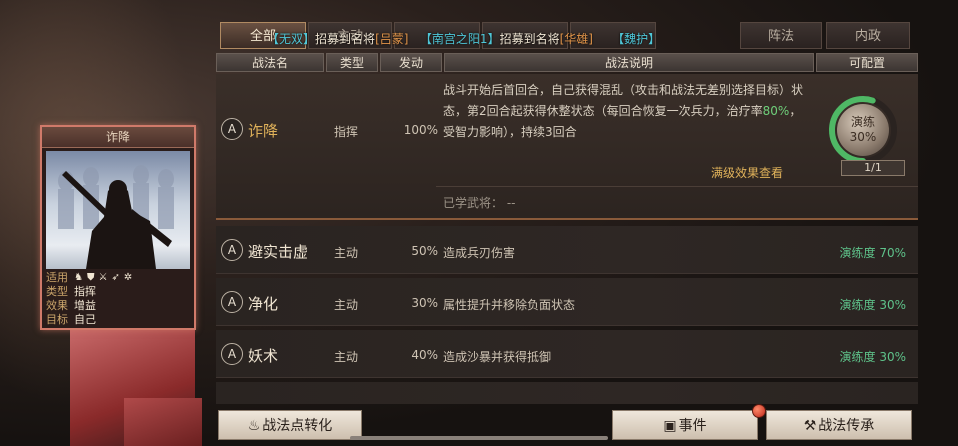 Image resolution: width=958 pixels, height=446 pixels. Describe the element at coordinates (868, 35) in the screenshot. I see `tab-internal-affairs: 内政` at that location.